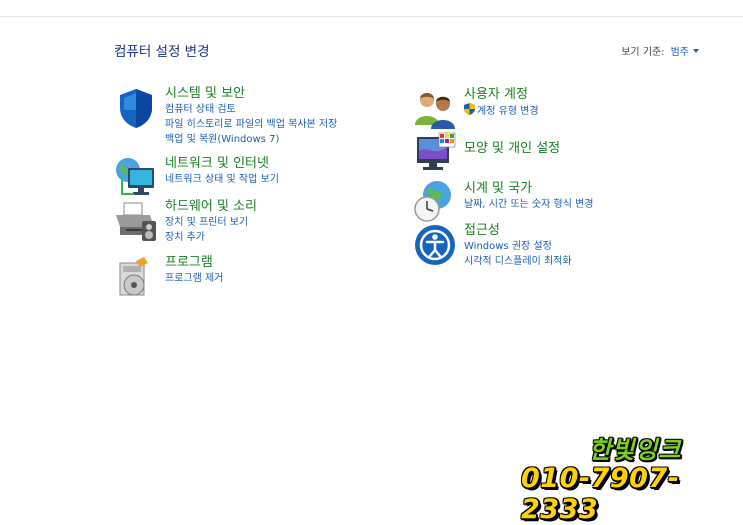 This screenshot has height=525, width=743. Describe the element at coordinates (436, 151) in the screenshot. I see `appearance-icon` at that location.